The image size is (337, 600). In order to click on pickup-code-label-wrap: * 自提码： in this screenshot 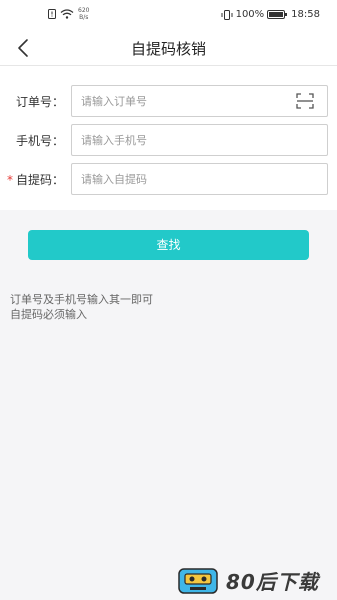, I will do `click(35, 179)`.